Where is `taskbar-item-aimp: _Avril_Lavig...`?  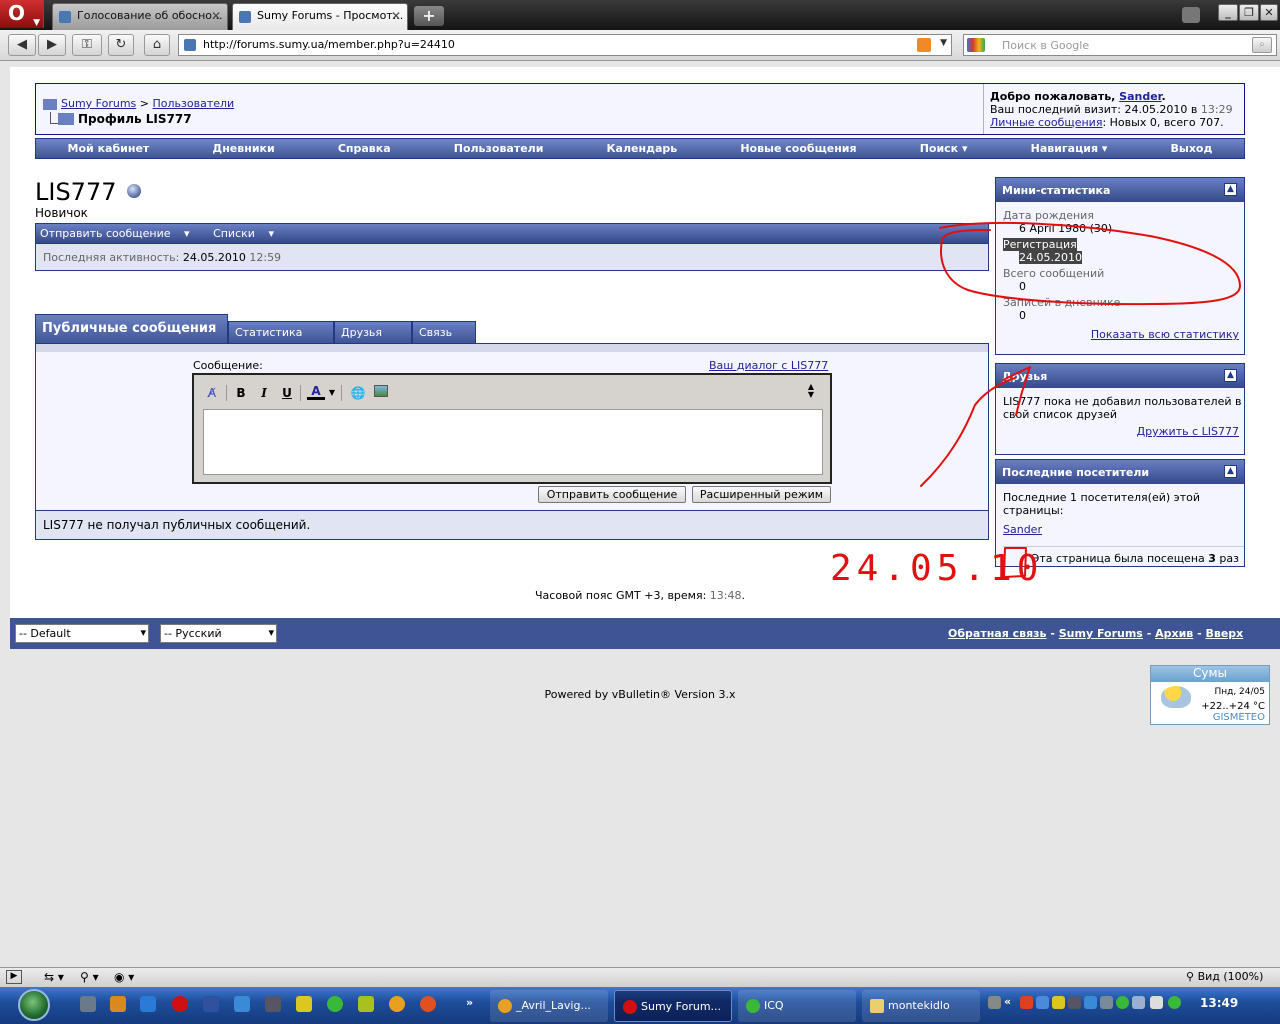
taskbar-item-aimp: _Avril_Lavig... is located at coordinates (549, 1006).